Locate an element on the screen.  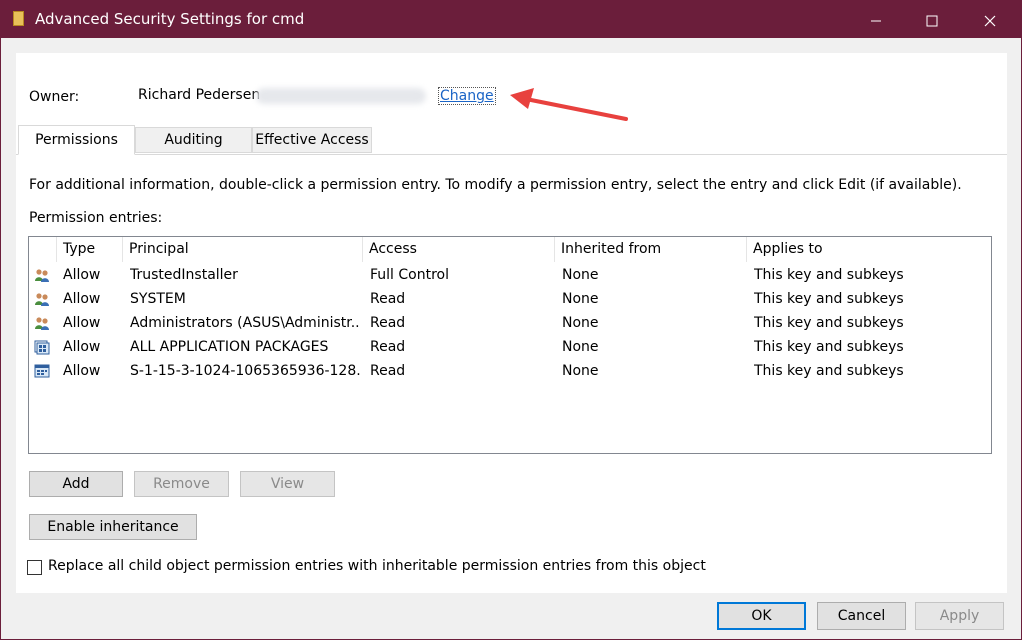
entry-principal: ALL APPLICATION PACKAGES is located at coordinates (229, 347).